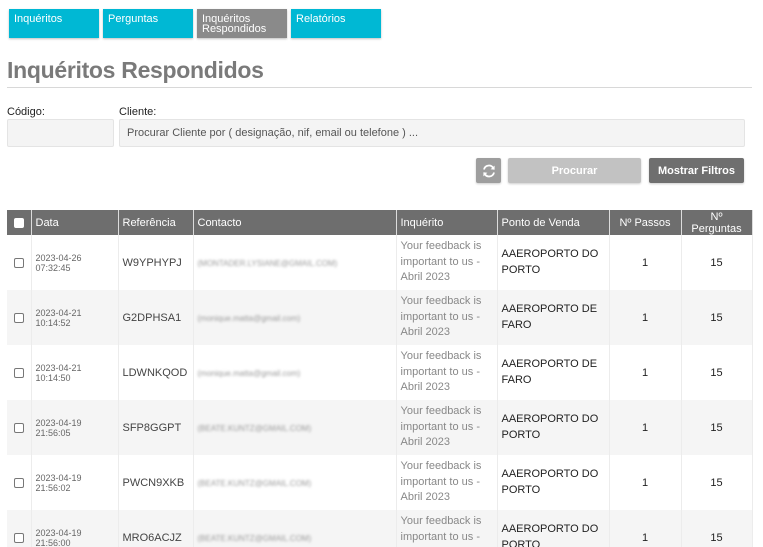 This screenshot has height=547, width=763. Describe the element at coordinates (156, 372) in the screenshot. I see `cell-reference: LDWNKQOD` at that location.